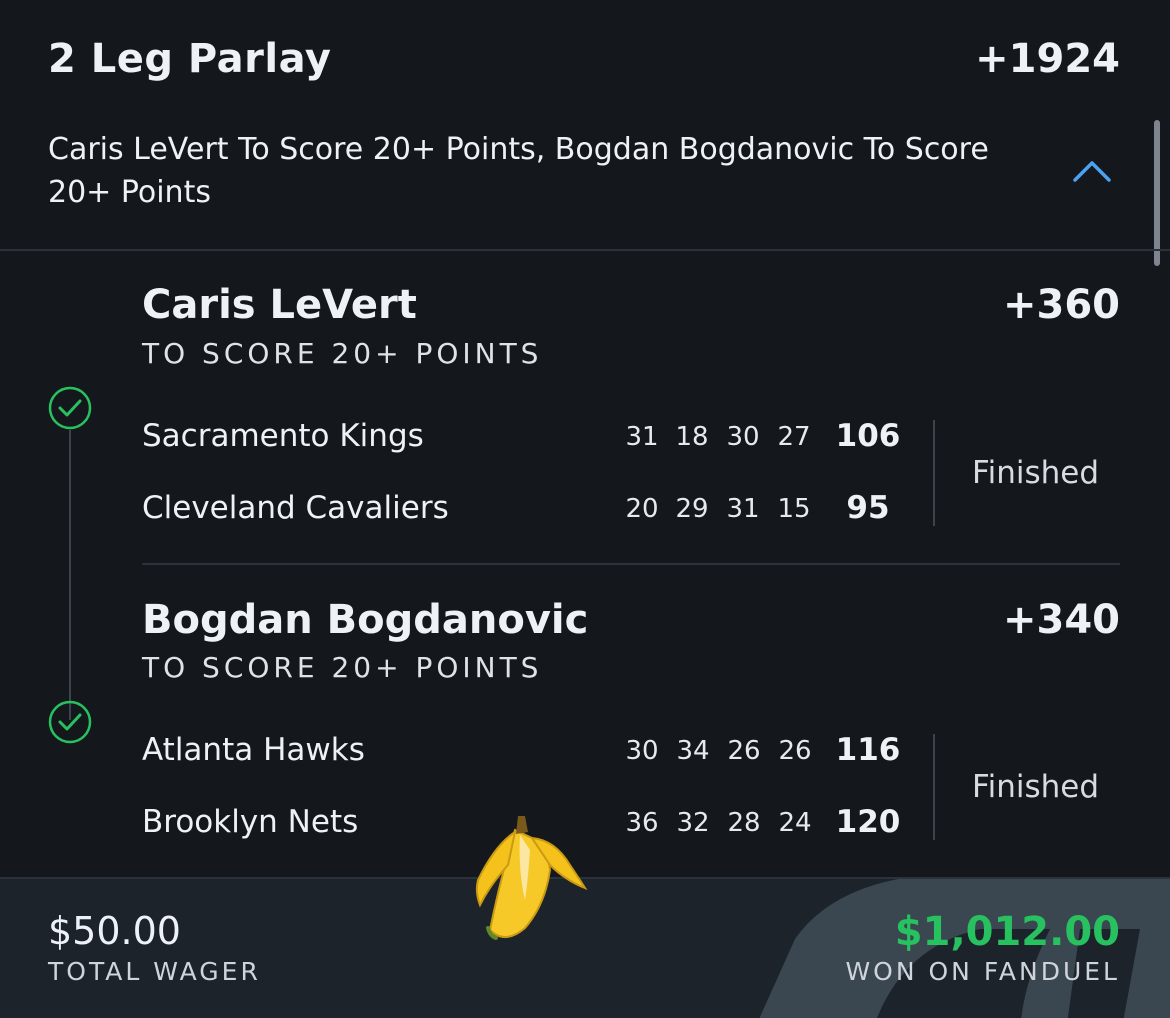 Image resolution: width=1170 pixels, height=1018 pixels. What do you see at coordinates (794, 437) in the screenshot?
I see `quarter-score: 27` at bounding box center [794, 437].